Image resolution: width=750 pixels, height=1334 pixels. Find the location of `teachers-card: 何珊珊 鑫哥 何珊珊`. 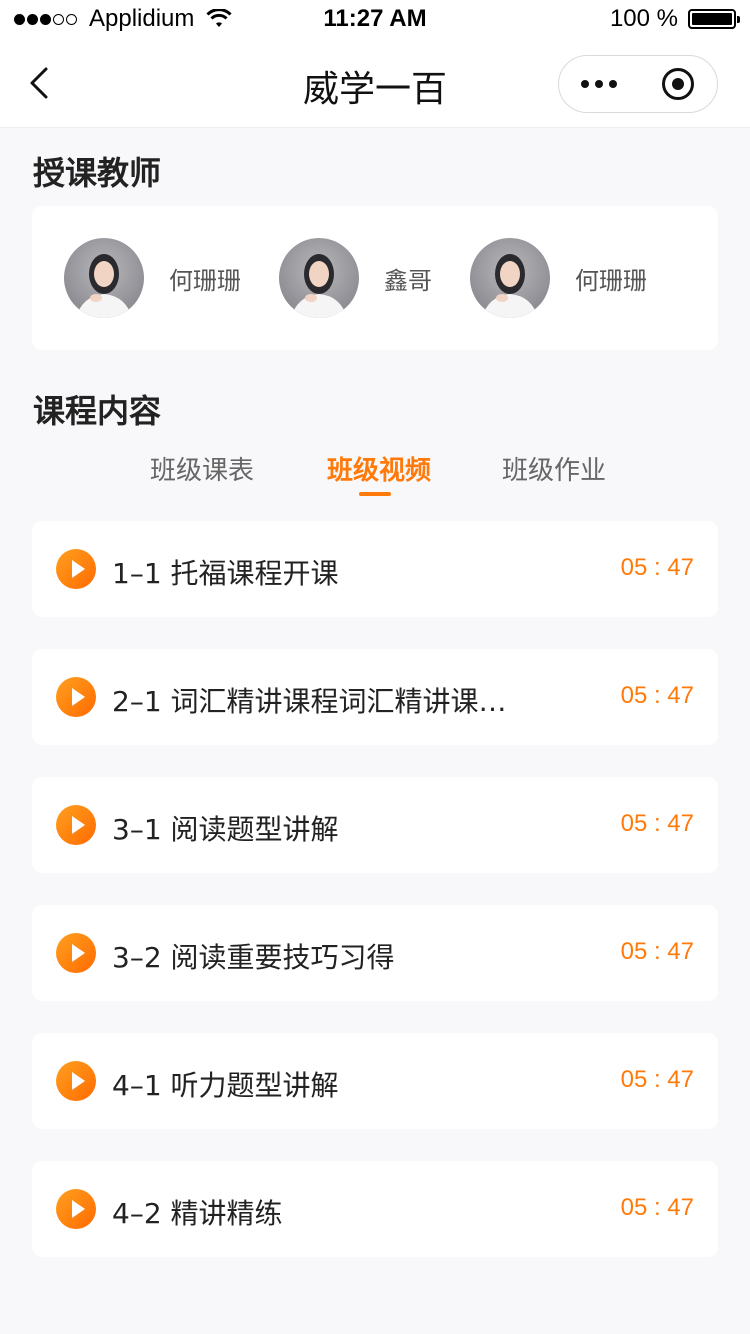

teachers-card: 何珊珊 鑫哥 何珊珊 is located at coordinates (375, 278).